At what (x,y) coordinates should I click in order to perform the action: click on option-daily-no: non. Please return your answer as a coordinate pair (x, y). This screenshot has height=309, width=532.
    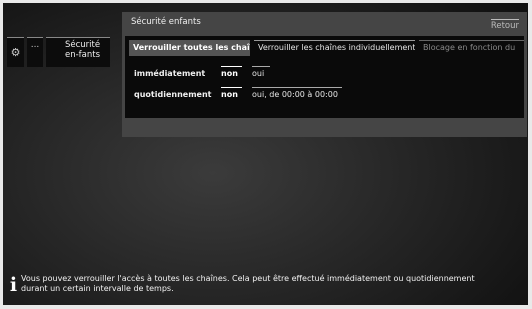
    Looking at the image, I should click on (231, 93).